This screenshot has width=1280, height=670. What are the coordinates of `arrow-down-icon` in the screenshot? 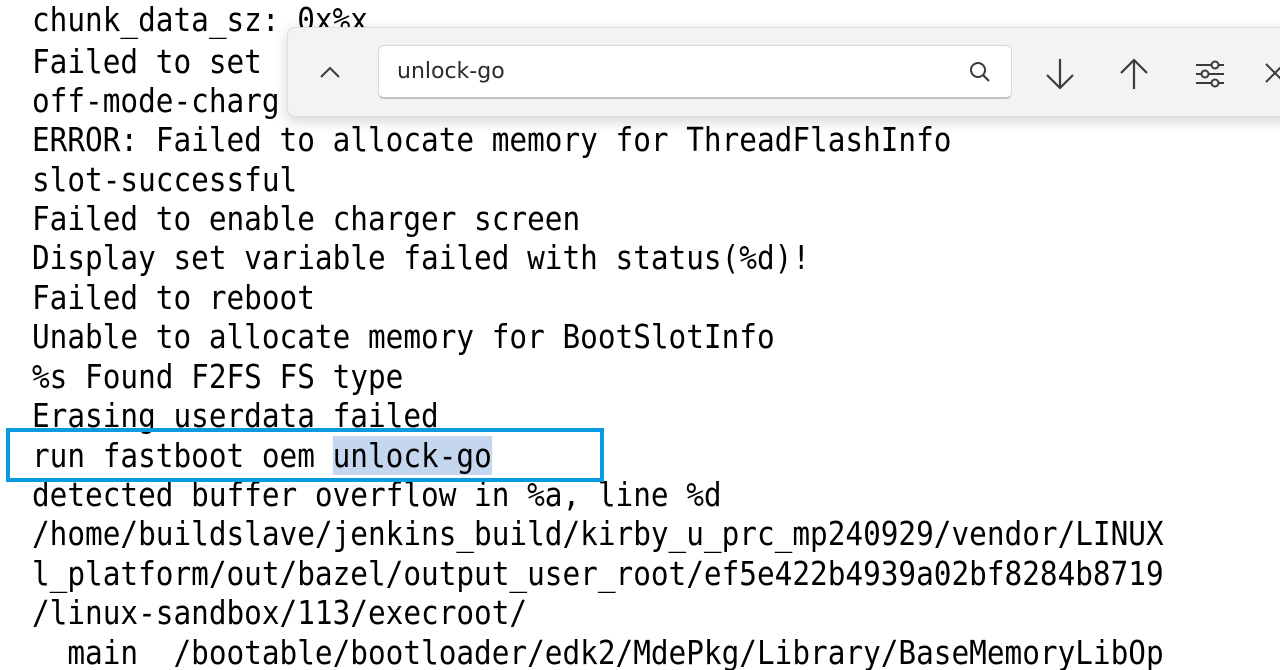 It's located at (1060, 74).